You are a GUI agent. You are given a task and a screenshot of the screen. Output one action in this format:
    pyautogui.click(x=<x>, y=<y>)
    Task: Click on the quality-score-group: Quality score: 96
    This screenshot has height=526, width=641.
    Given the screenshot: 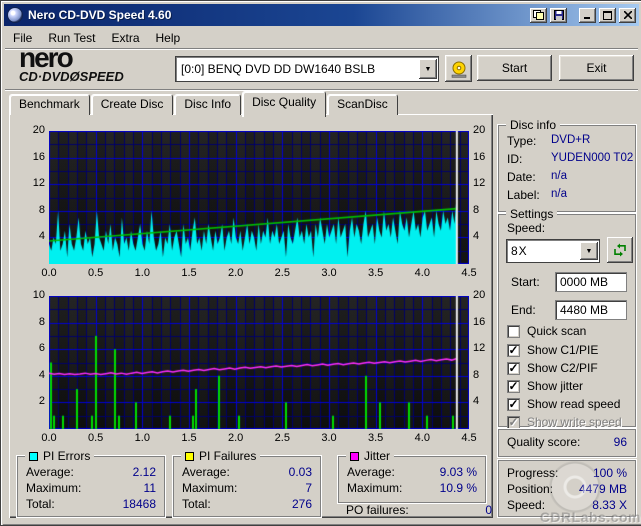 What is the action you would take?
    pyautogui.click(x=567, y=443)
    